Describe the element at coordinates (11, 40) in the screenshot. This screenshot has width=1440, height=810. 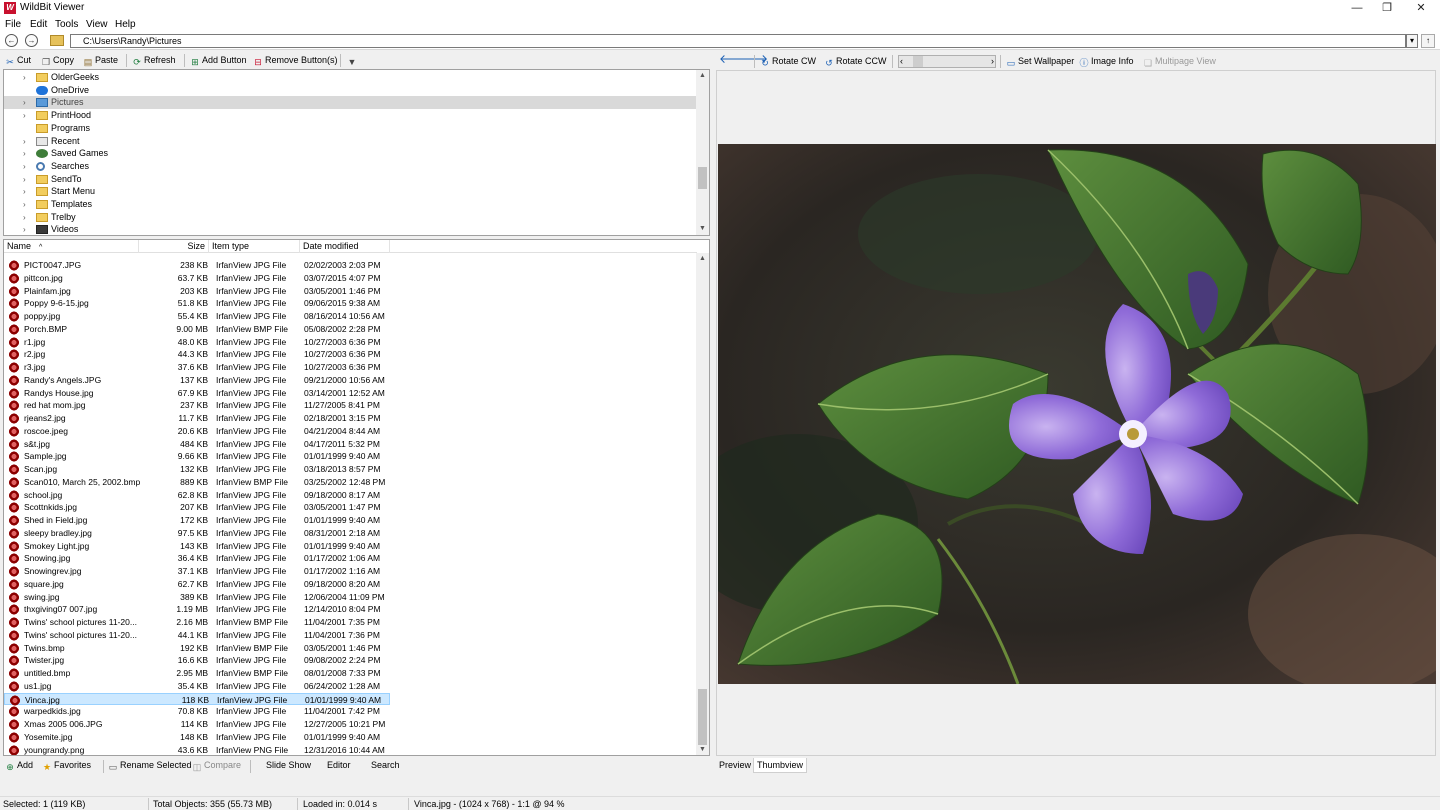
I see `back-arrow-icon: ←` at that location.